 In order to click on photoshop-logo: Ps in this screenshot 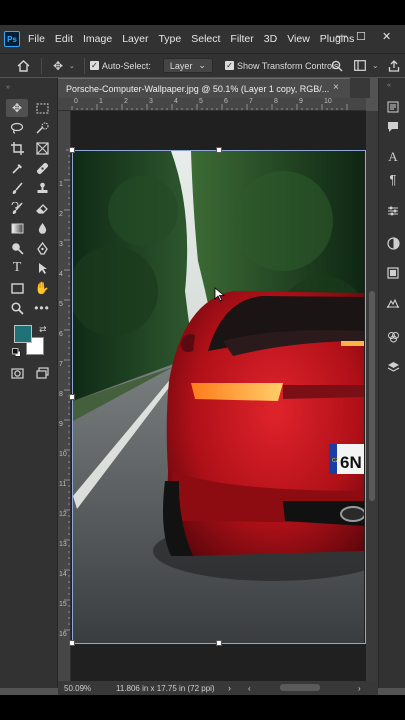, I will do `click(12, 39)`.